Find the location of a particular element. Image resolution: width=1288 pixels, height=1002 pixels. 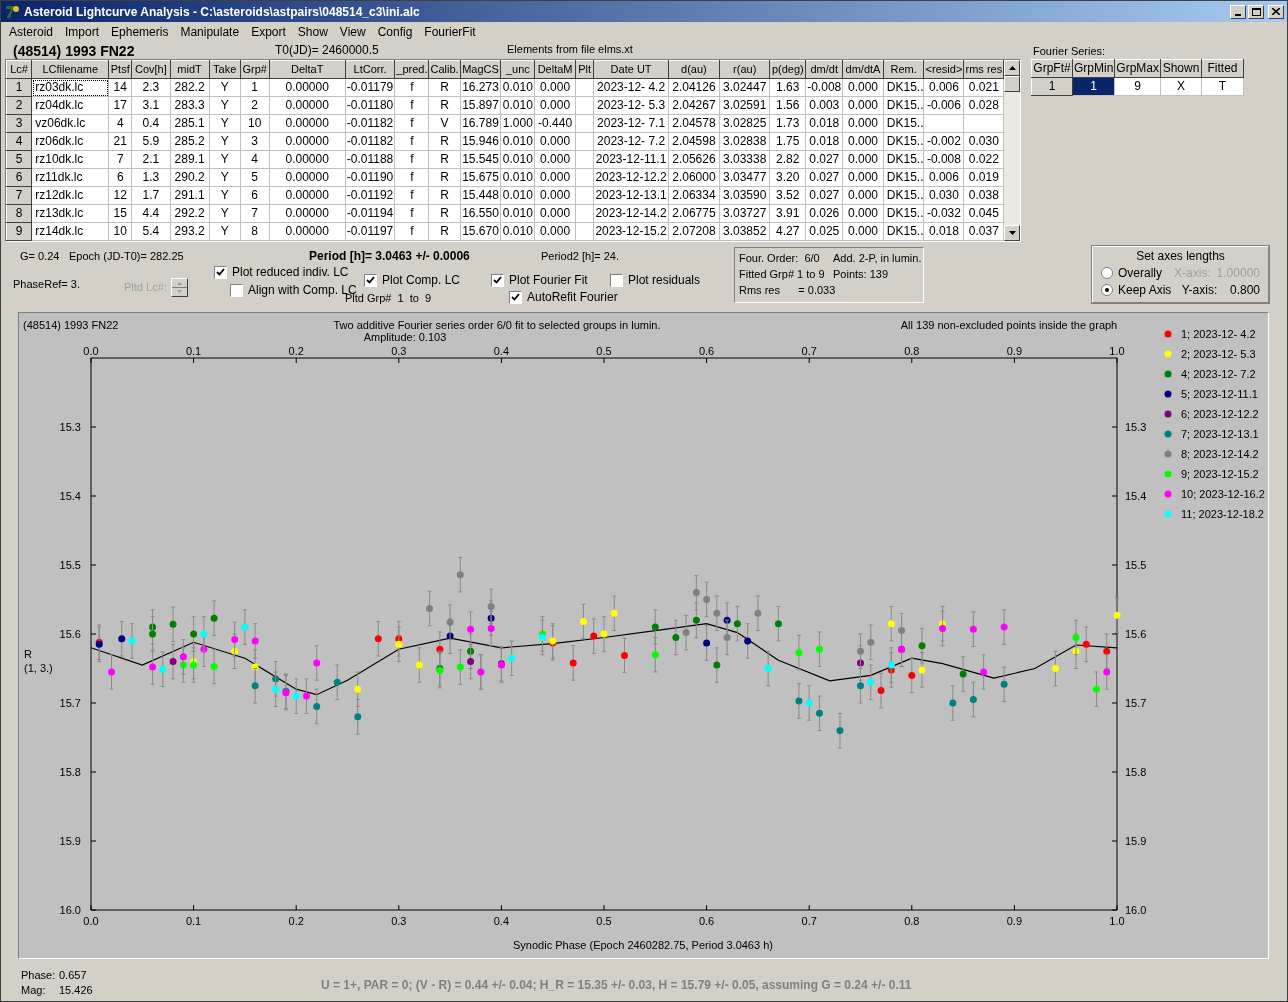

table-cell: 0.019 is located at coordinates (983, 177).